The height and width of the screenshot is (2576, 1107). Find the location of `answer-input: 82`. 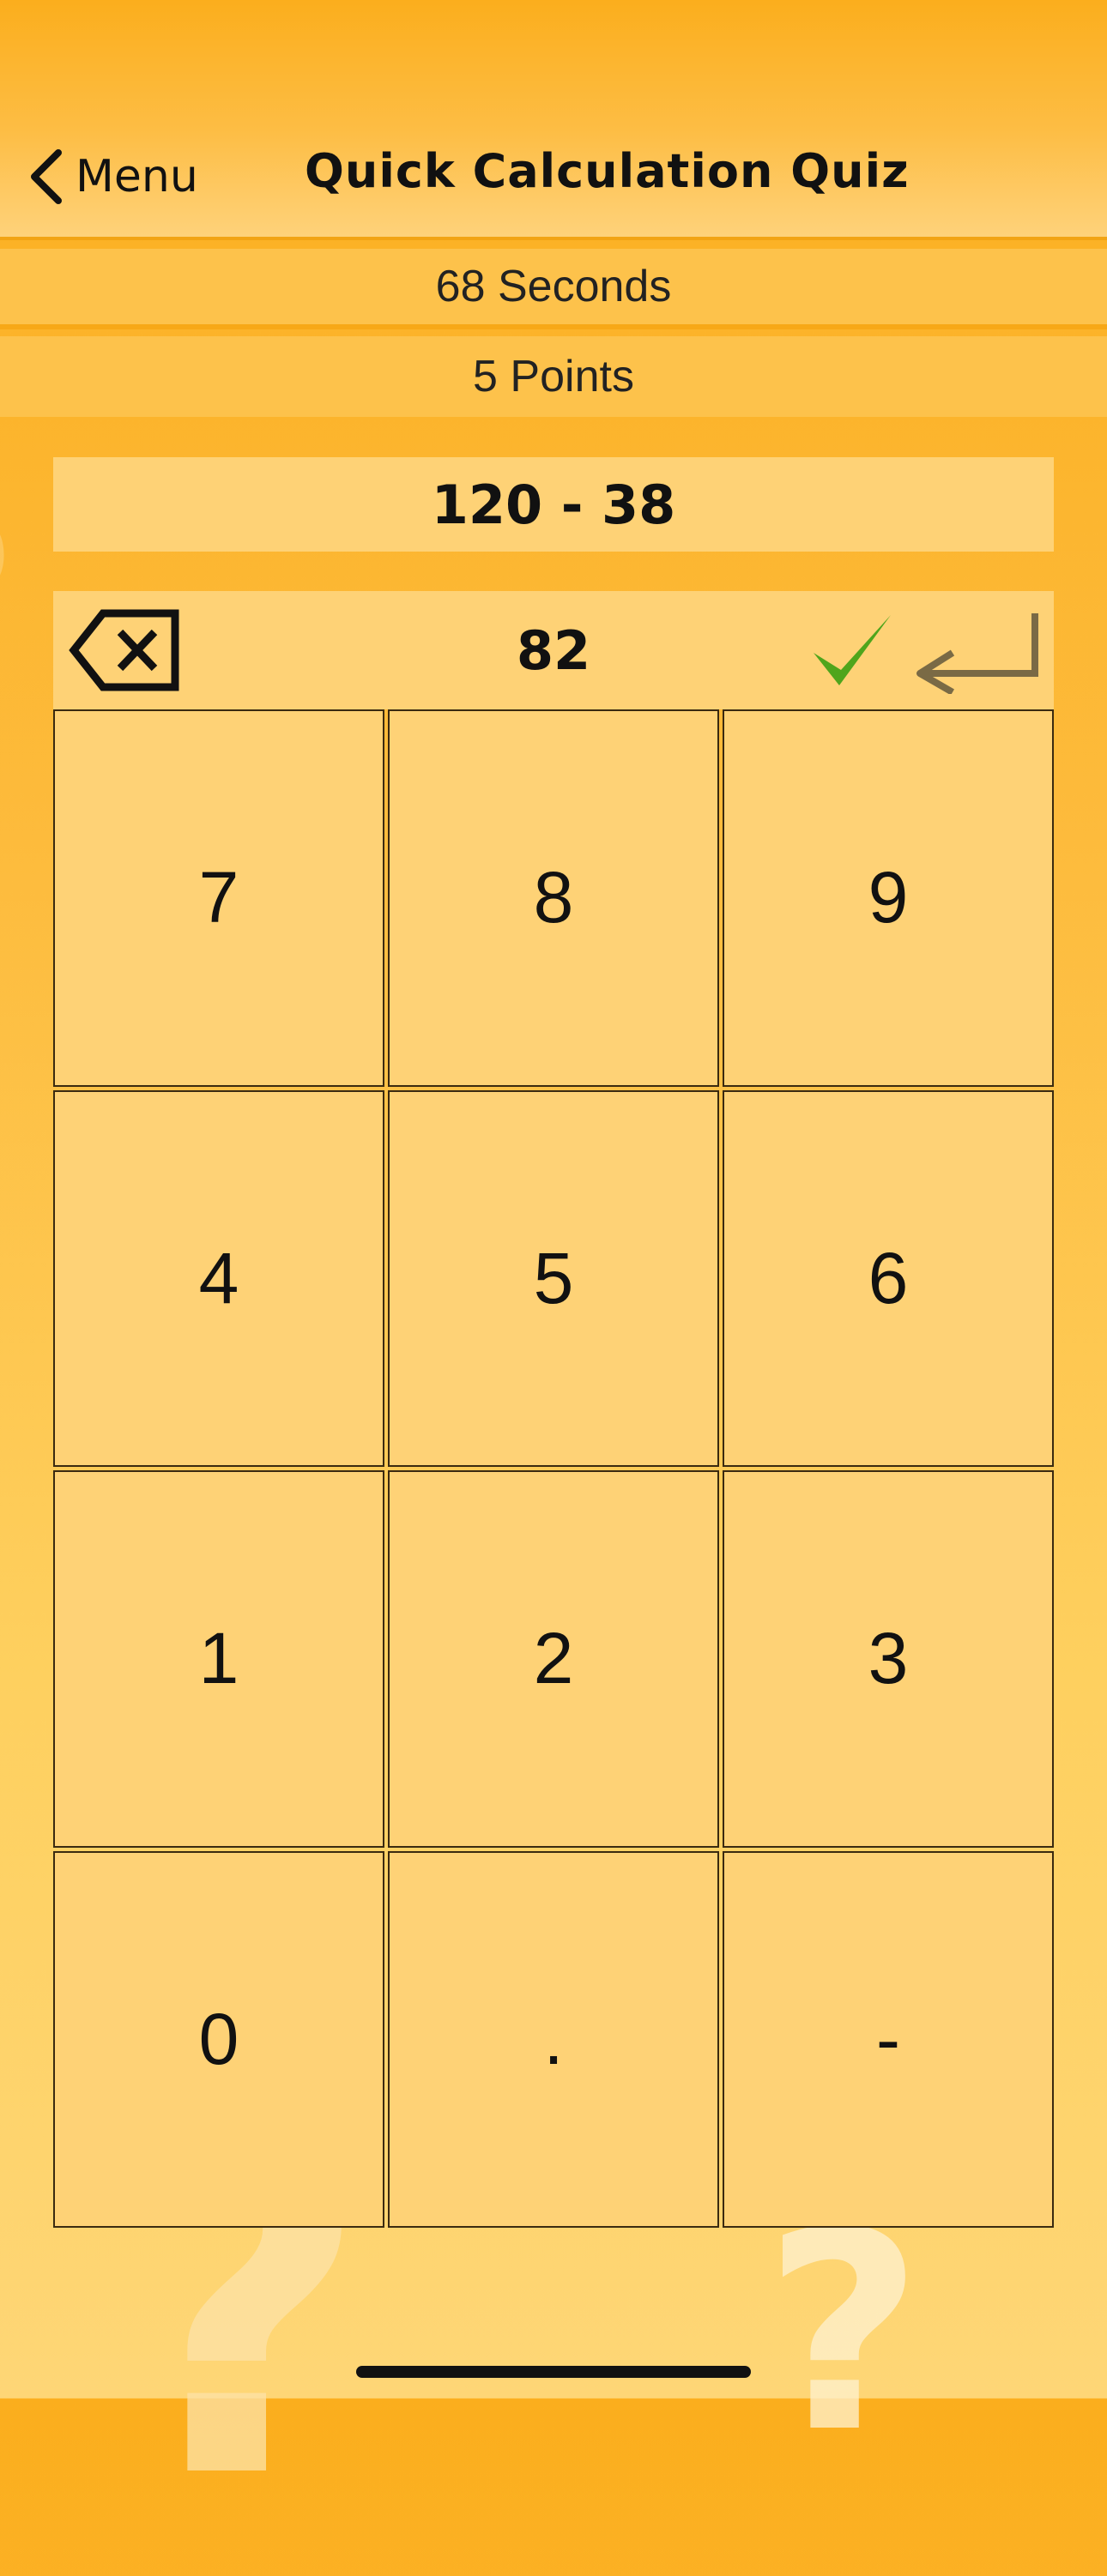

answer-input: 82 is located at coordinates (553, 650).